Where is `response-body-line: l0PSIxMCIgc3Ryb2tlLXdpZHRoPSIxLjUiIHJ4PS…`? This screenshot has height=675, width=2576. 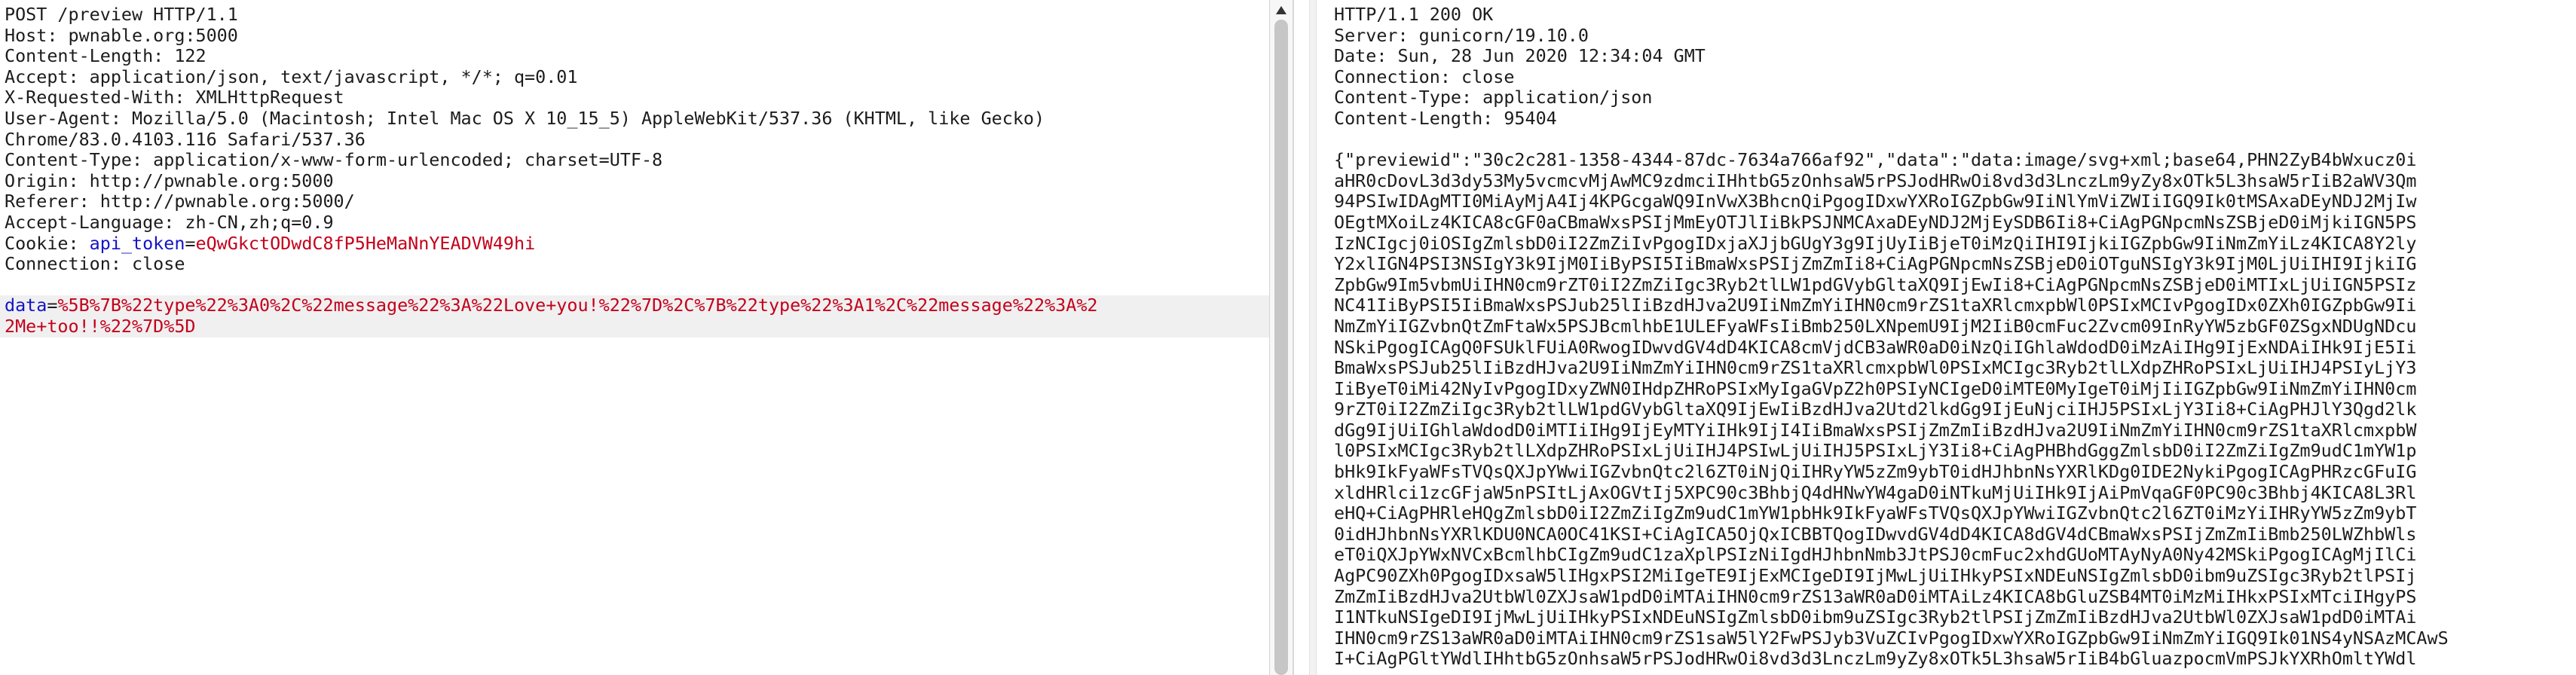 response-body-line: l0PSIxMCIgc3Ryb2tlLXdpZHRoPSIxLjUiIHJ4PS… is located at coordinates (1876, 451).